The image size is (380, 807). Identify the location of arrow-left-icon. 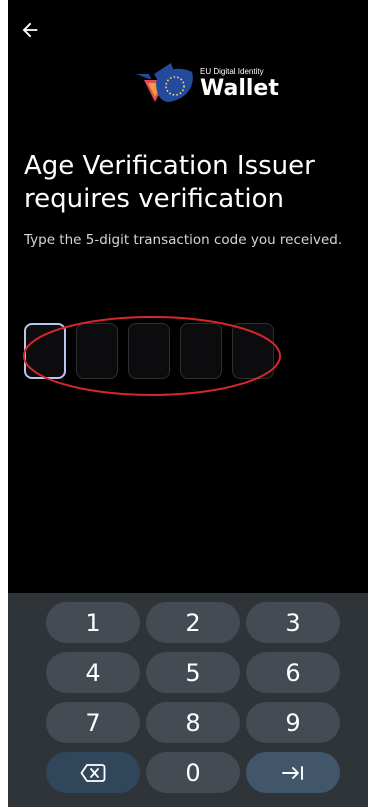
(30, 30).